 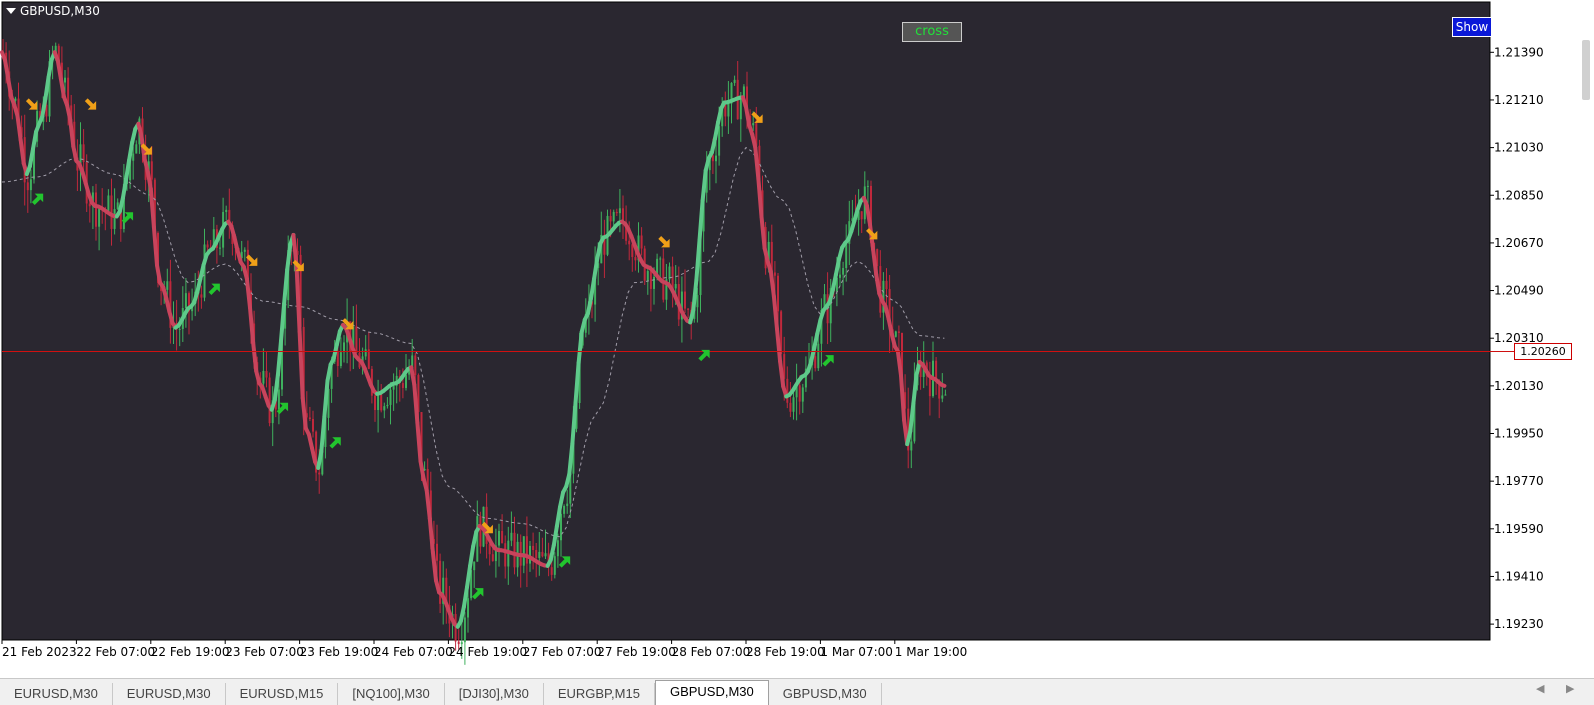 I want to click on y-tick-label: 1.19770, so click(x=1519, y=481).